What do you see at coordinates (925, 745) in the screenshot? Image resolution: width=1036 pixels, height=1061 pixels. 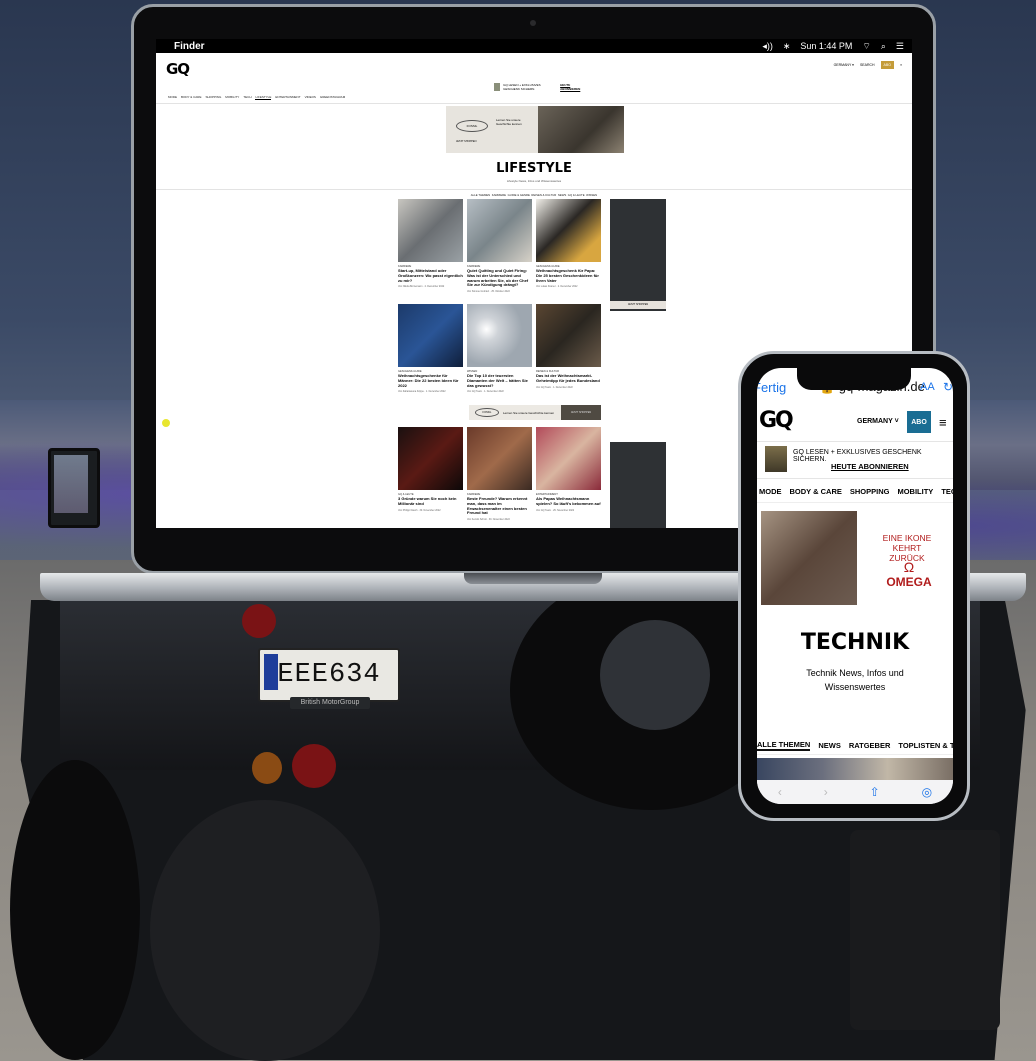 I see `tab-toplisten: TOPLISTEN & TES` at bounding box center [925, 745].